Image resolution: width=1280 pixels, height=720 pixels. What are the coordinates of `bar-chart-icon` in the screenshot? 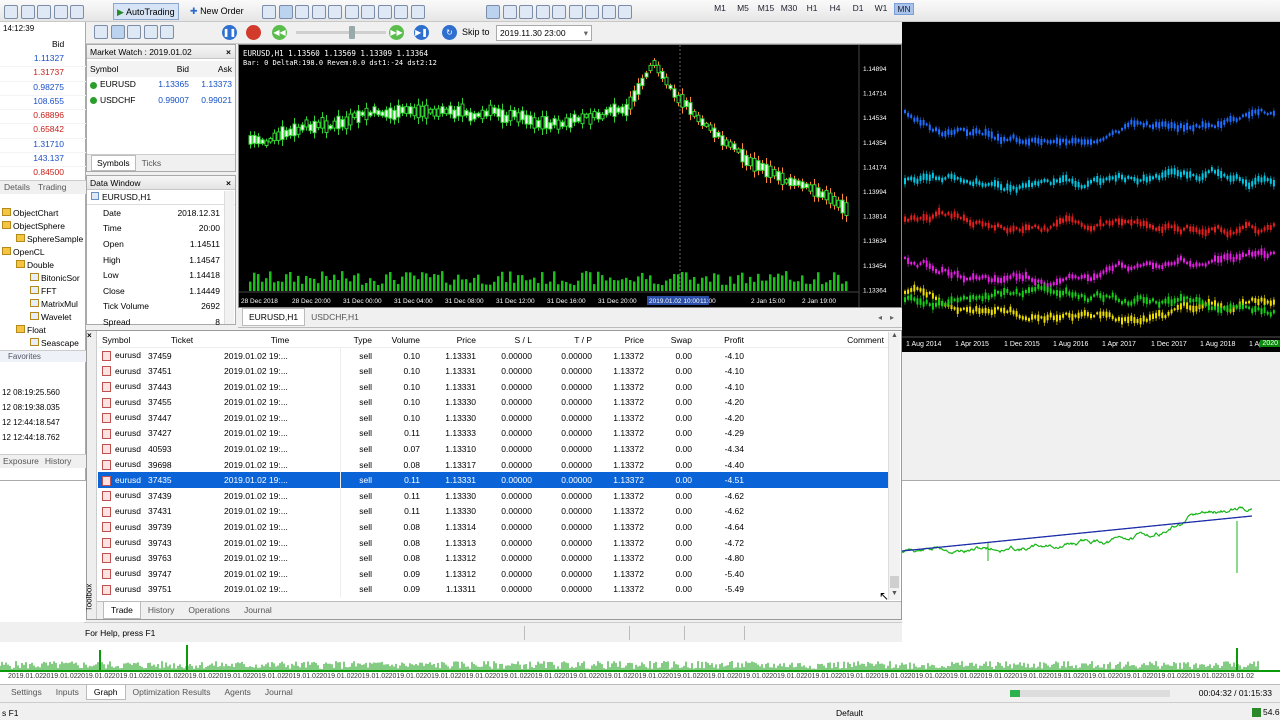 It's located at (269, 11).